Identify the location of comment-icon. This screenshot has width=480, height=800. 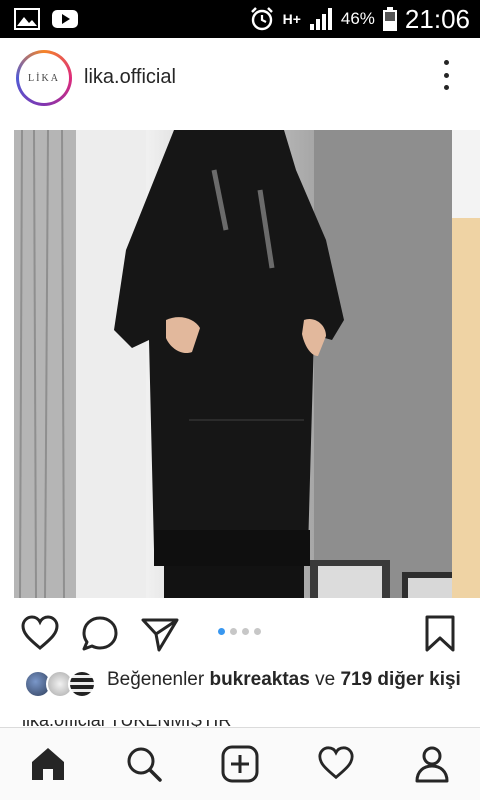
(100, 634).